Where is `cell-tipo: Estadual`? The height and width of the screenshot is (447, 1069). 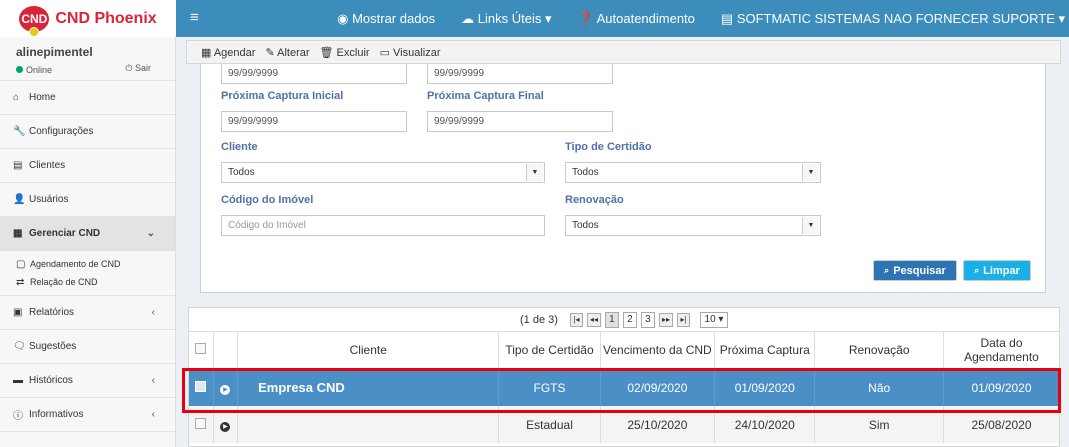 cell-tipo: Estadual is located at coordinates (549, 424).